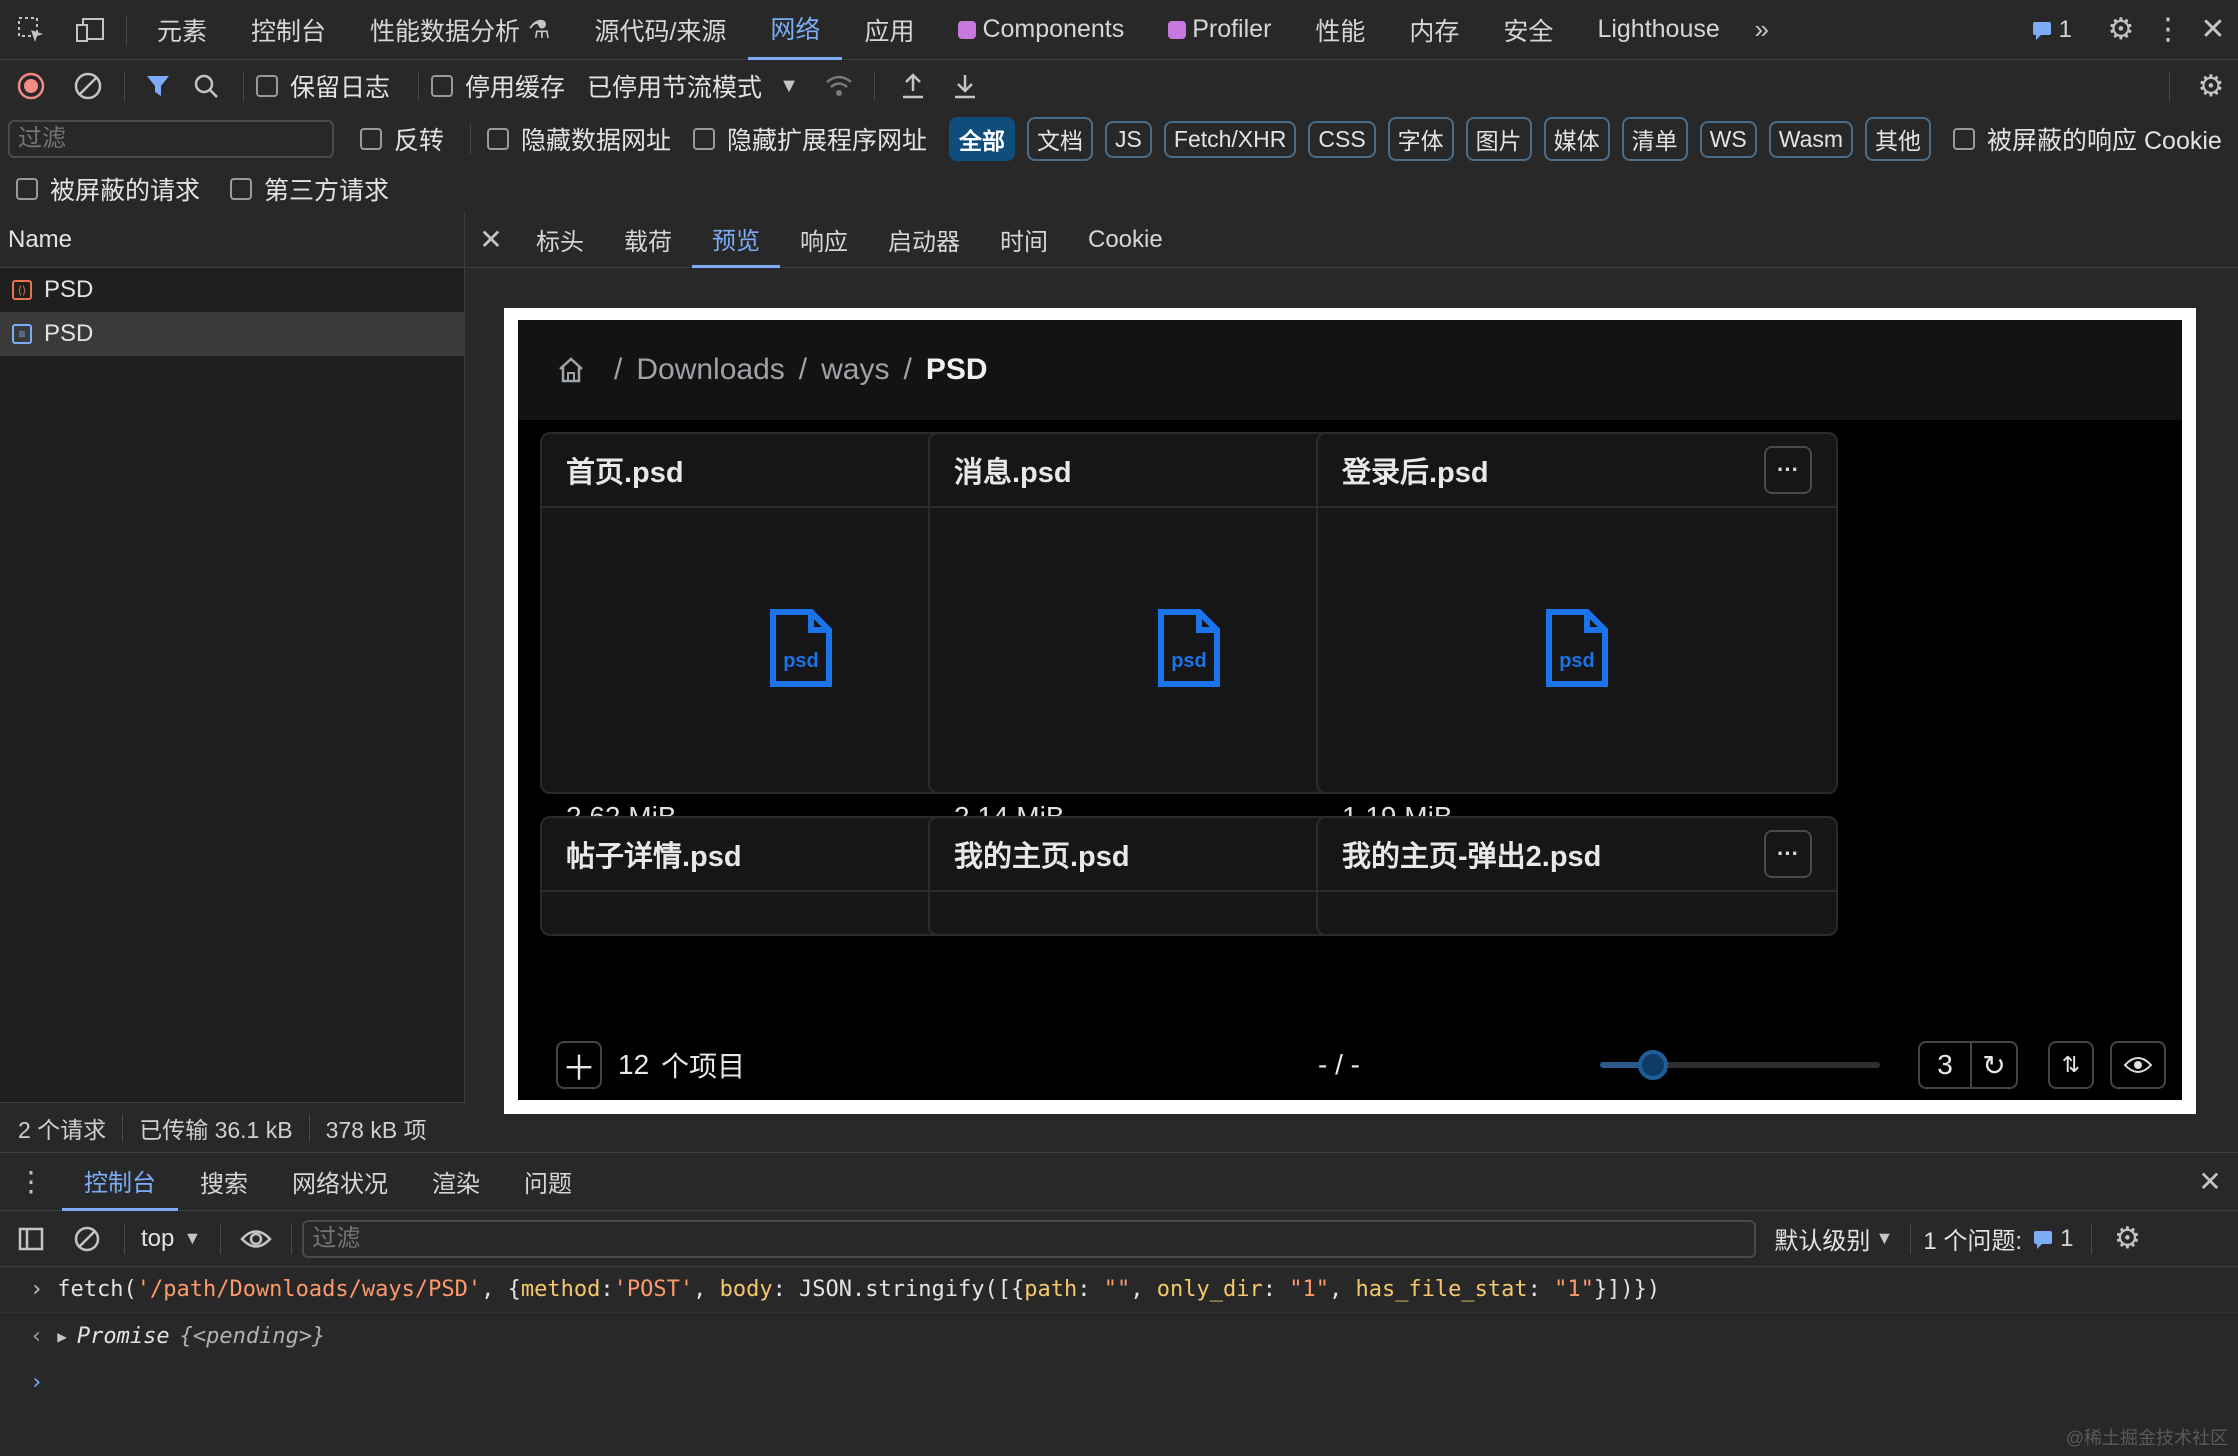  I want to click on chevron-down-icon: ▼, so click(789, 86).